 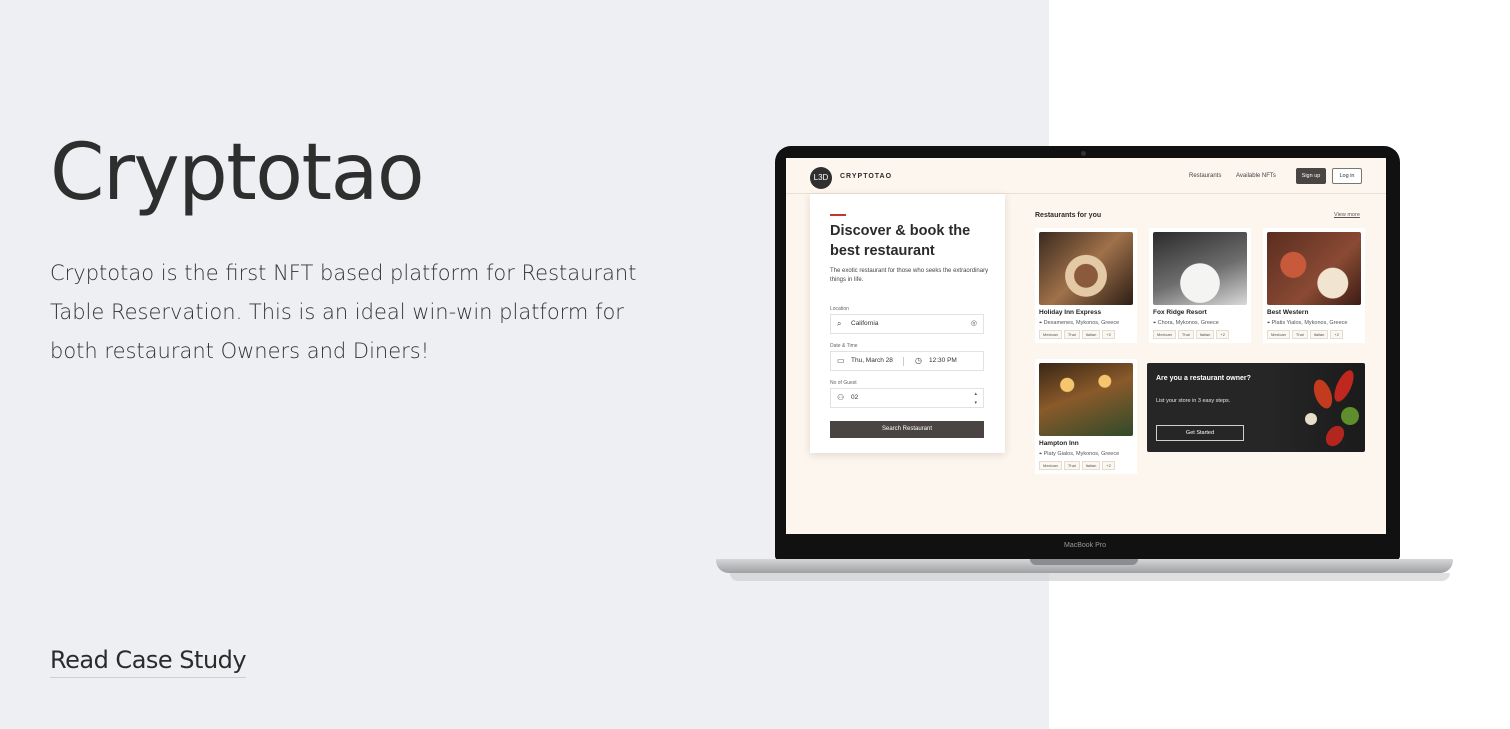 What do you see at coordinates (1288, 312) in the screenshot?
I see `restaurant-name: Best Western` at bounding box center [1288, 312].